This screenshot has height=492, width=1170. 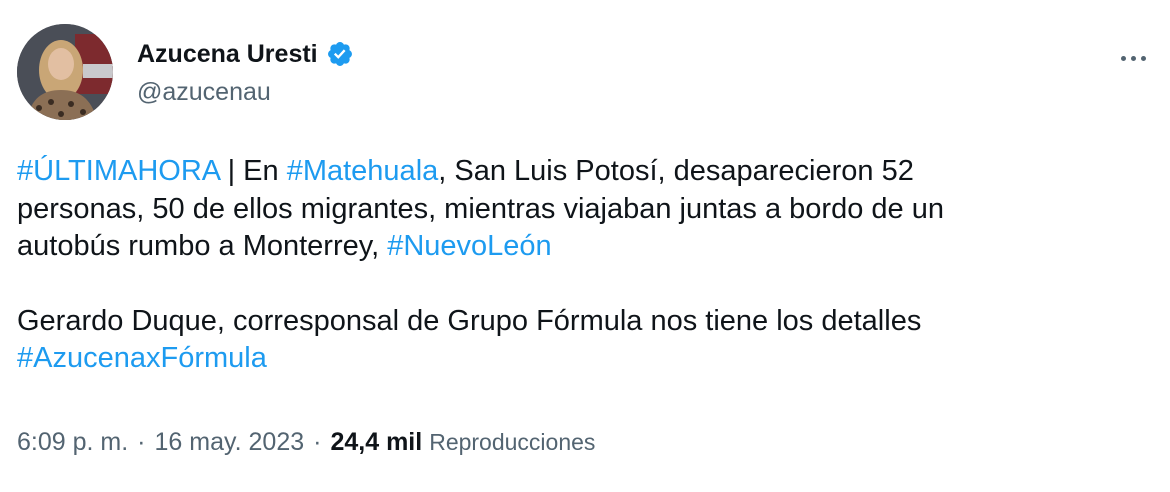 What do you see at coordinates (376, 442) in the screenshot?
I see `views-count: 24,4 mil` at bounding box center [376, 442].